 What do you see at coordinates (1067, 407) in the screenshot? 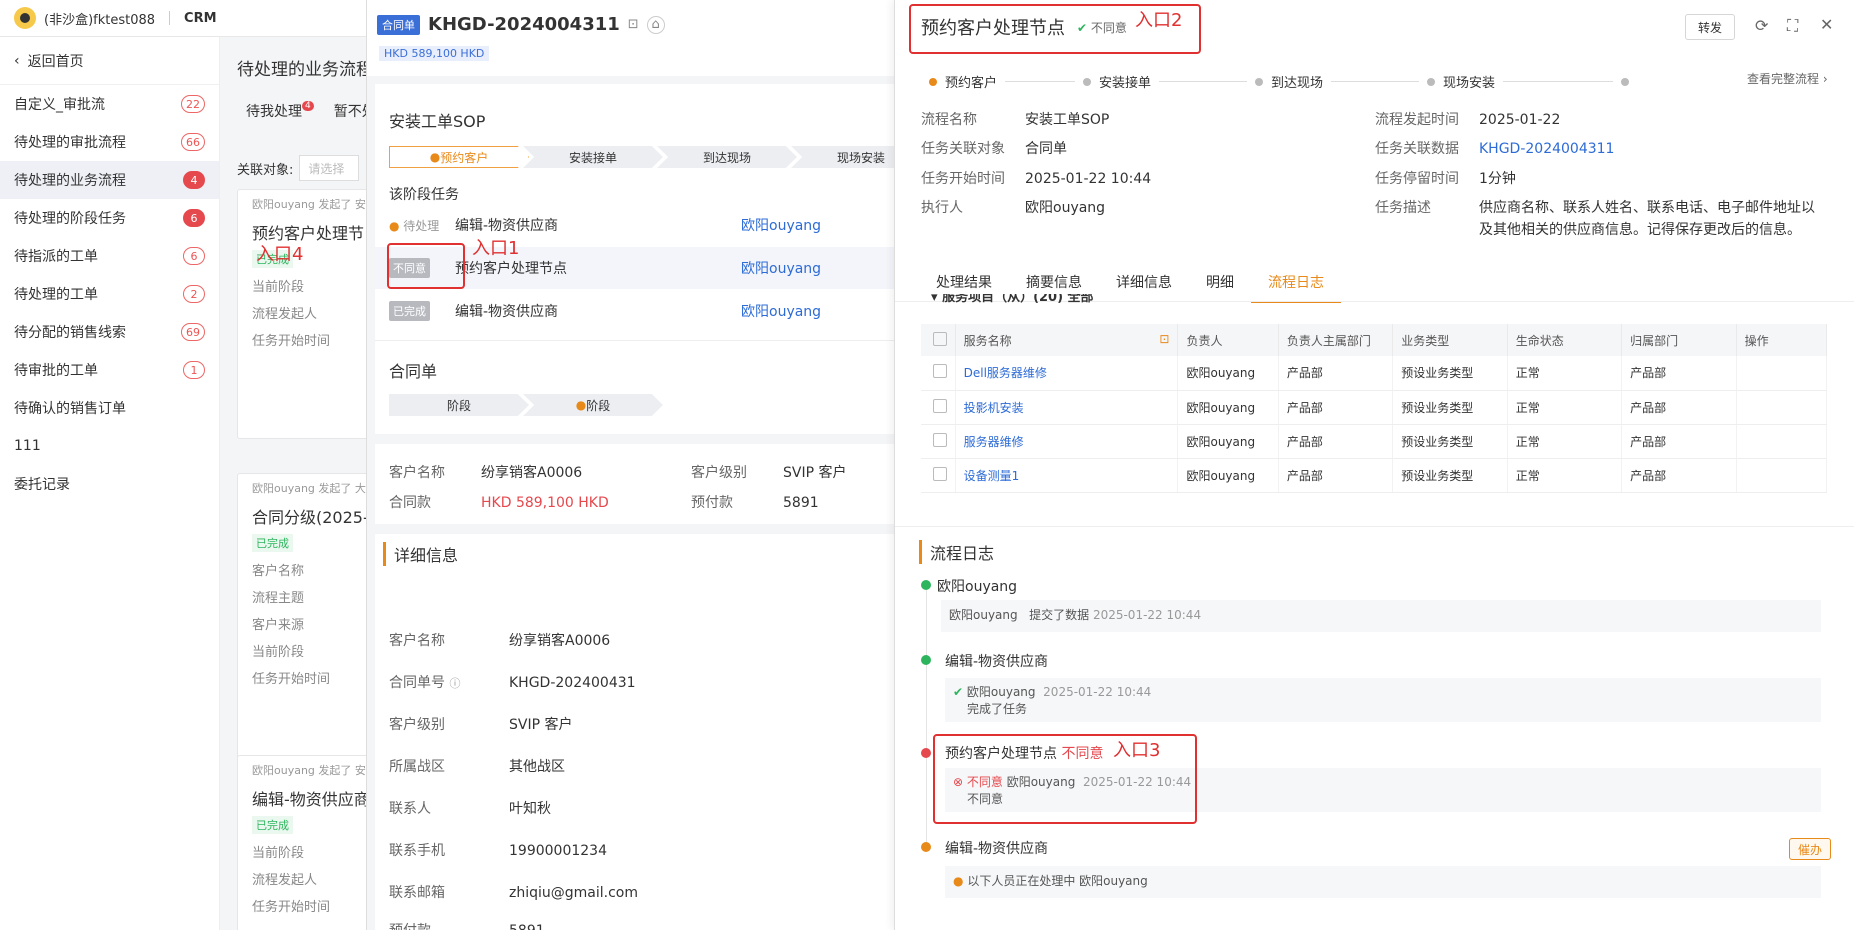
I see `service-name-link: 投影机安装` at bounding box center [1067, 407].